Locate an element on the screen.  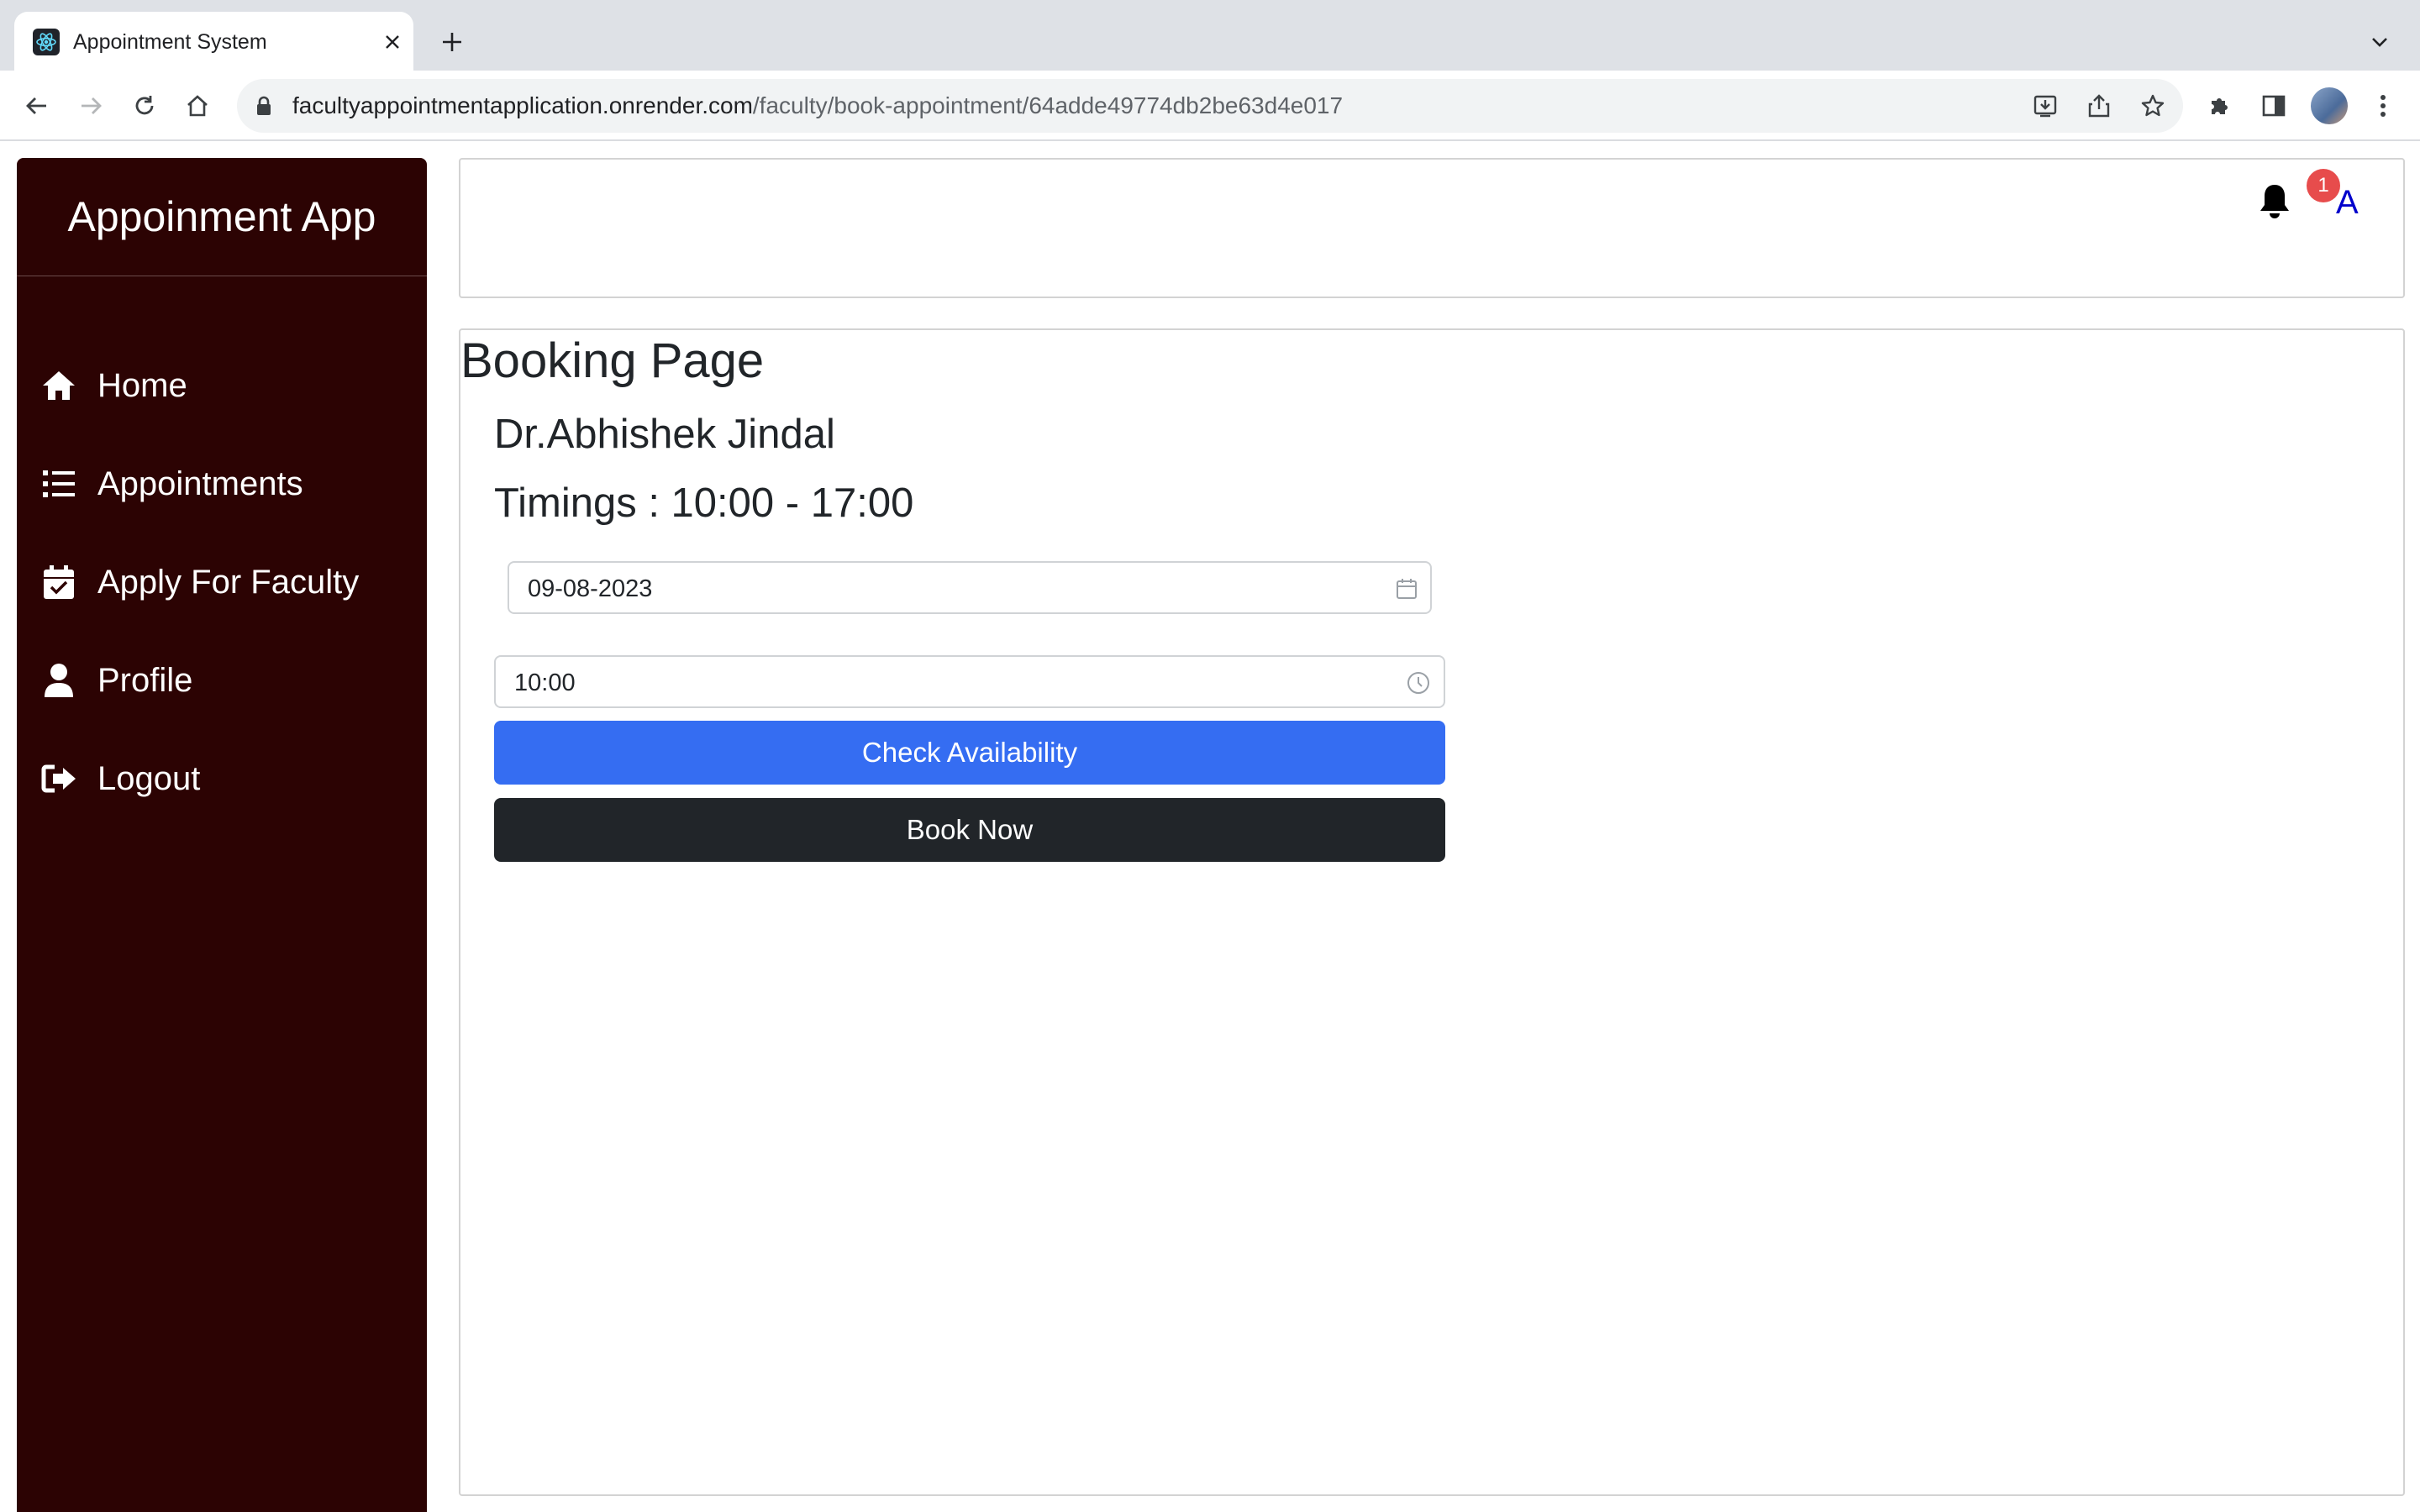
sidebar-item-apply-for-faculty: Apply For Faculty is located at coordinates (225, 582).